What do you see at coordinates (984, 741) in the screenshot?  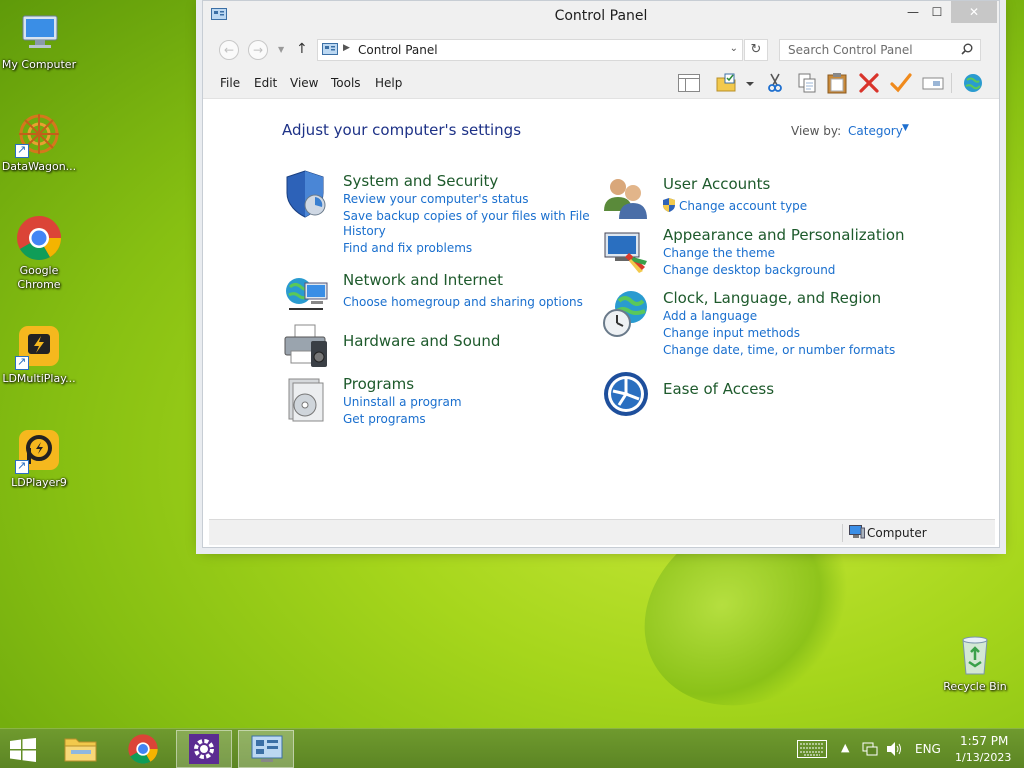 I see `clock-time: 1:57 PM` at bounding box center [984, 741].